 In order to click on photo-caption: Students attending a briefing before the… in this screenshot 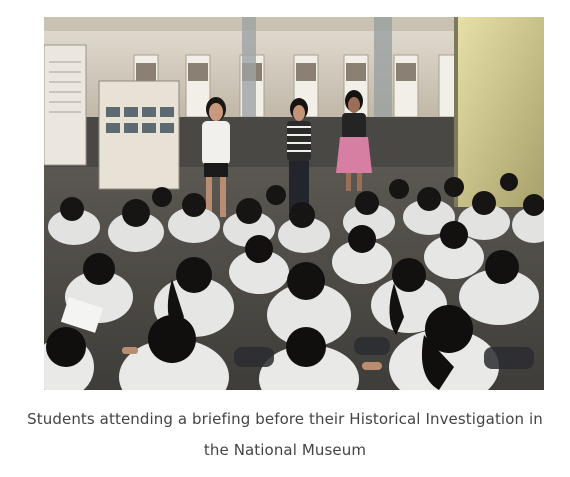, I will do `click(285, 434)`.